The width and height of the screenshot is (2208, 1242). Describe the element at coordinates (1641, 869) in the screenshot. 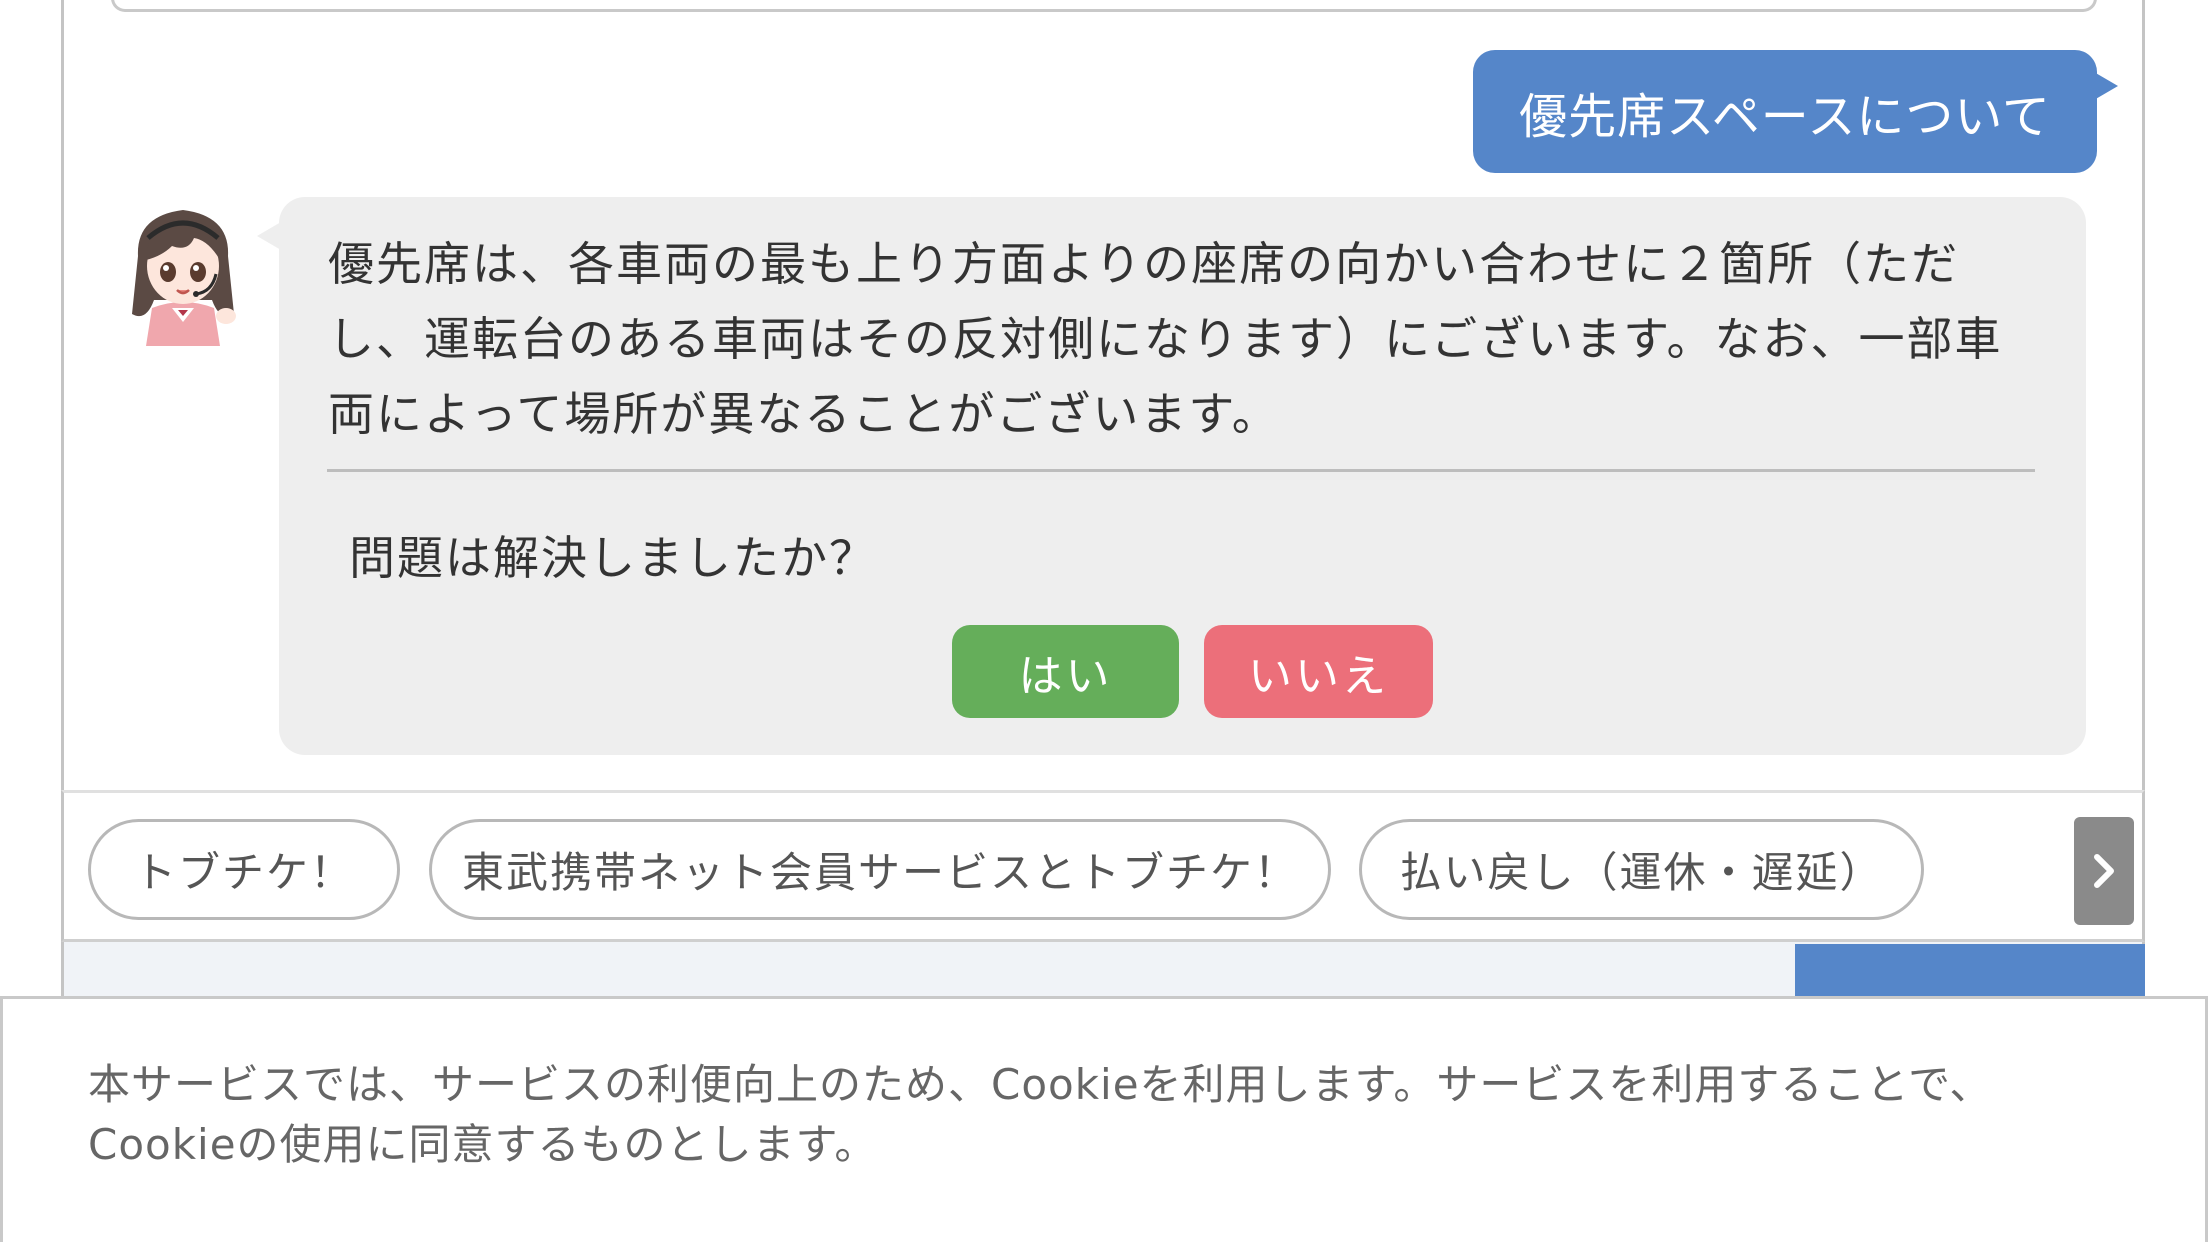

I see `suggestion-chip-refund: 払い戻し（運休・遅延）` at that location.